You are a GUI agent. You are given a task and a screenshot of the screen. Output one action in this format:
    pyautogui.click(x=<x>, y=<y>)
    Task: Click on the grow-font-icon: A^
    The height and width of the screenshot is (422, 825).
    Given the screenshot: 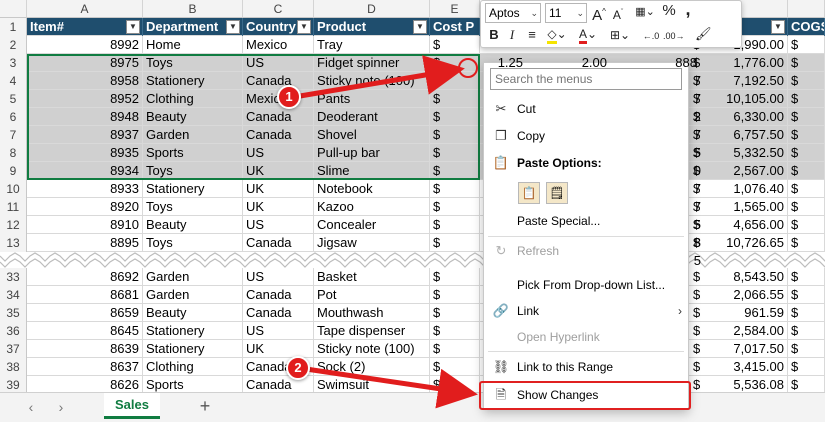 What is the action you would take?
    pyautogui.click(x=599, y=14)
    